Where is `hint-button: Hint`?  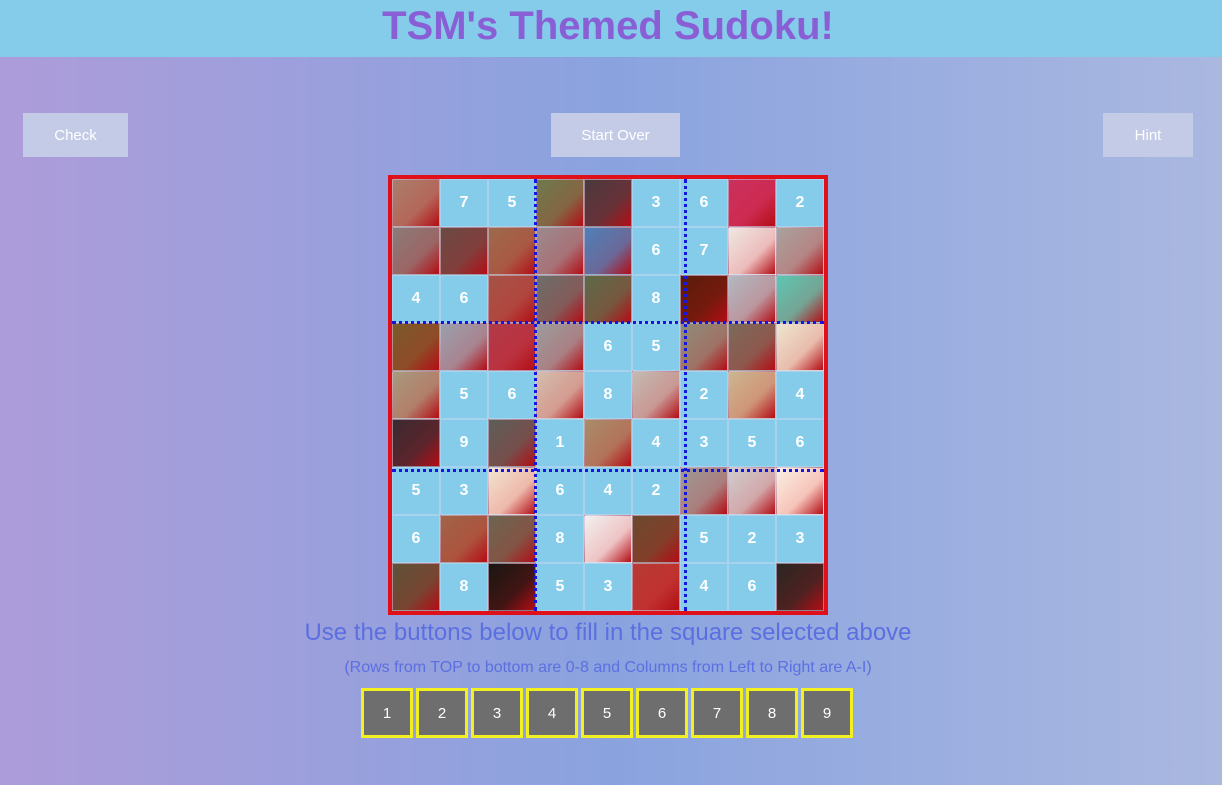
hint-button: Hint is located at coordinates (1148, 135).